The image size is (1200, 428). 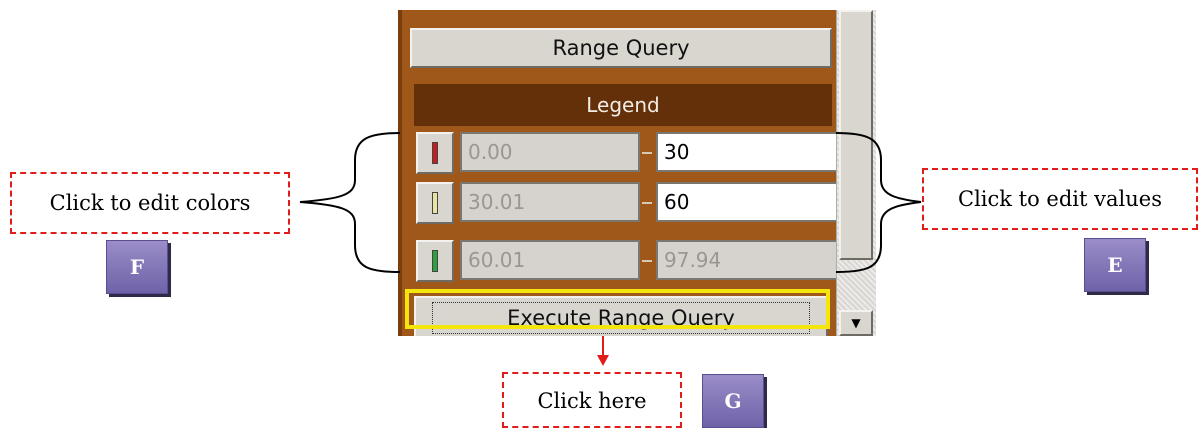 What do you see at coordinates (1115, 265) in the screenshot?
I see `badge-e: E` at bounding box center [1115, 265].